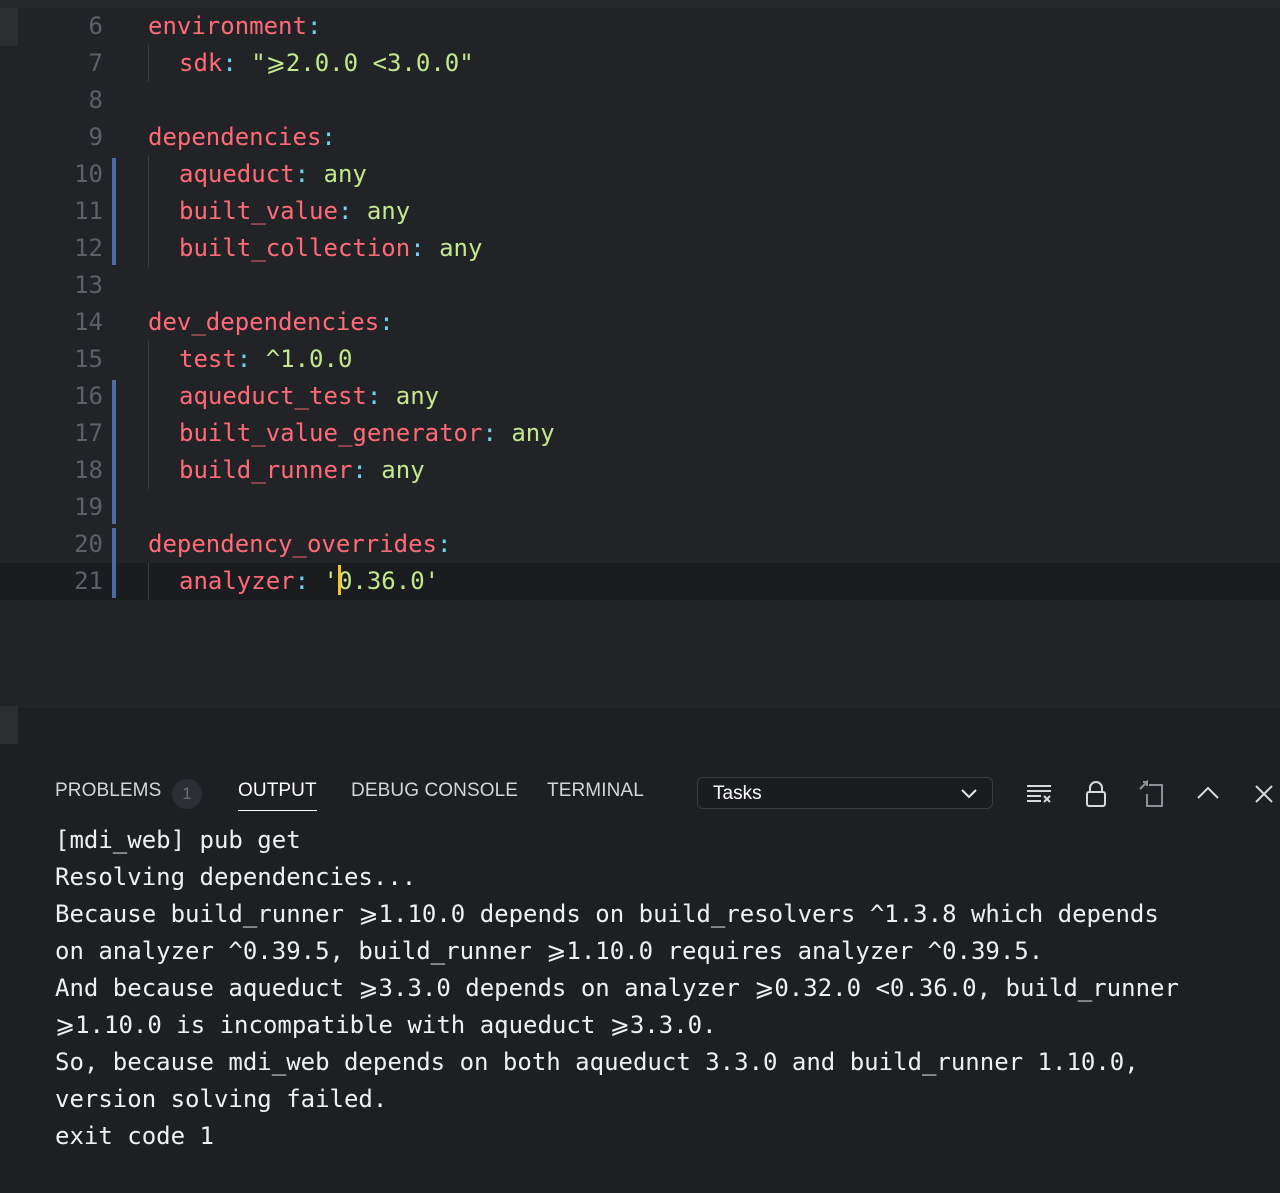  What do you see at coordinates (388, 581) in the screenshot?
I see `code-token: 0.36.0'` at bounding box center [388, 581].